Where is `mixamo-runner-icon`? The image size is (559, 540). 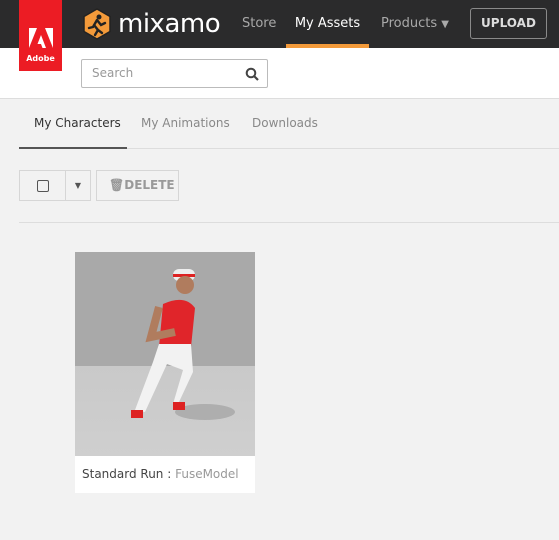 mixamo-runner-icon is located at coordinates (97, 24).